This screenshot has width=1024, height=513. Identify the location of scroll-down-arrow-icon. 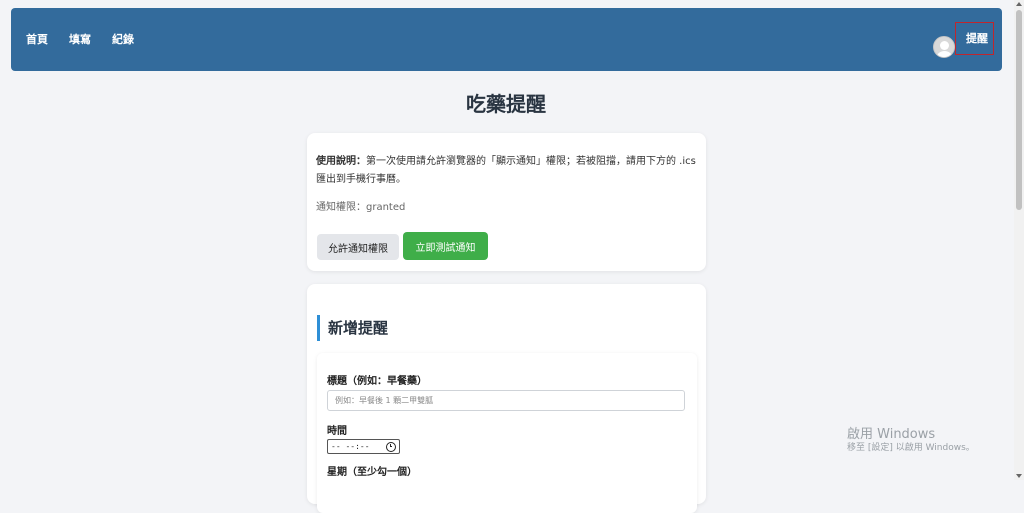
(1019, 476).